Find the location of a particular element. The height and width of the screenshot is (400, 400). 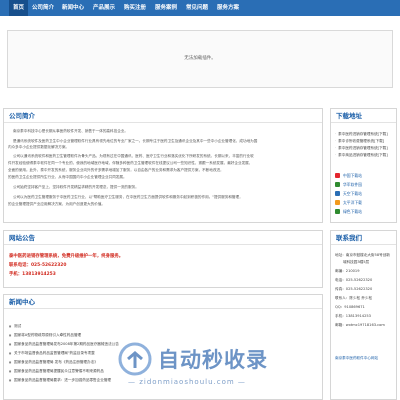

contact-address-2: 城科技园3幢5层 is located at coordinates (356, 262).